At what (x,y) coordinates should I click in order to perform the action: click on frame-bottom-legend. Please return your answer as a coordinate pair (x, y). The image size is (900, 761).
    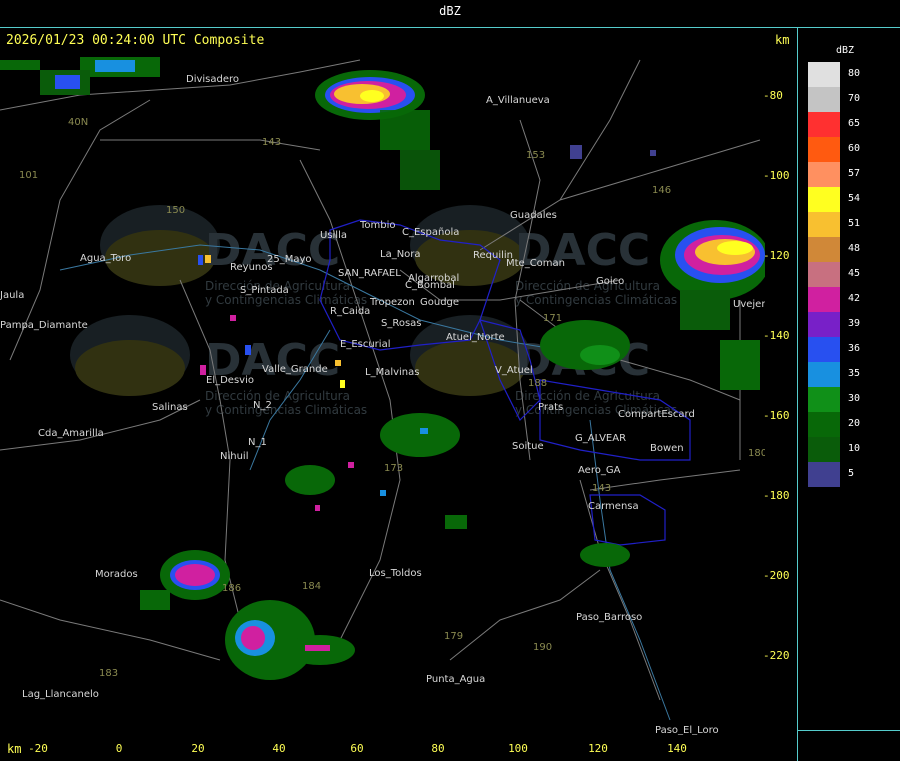
    Looking at the image, I should click on (848, 730).